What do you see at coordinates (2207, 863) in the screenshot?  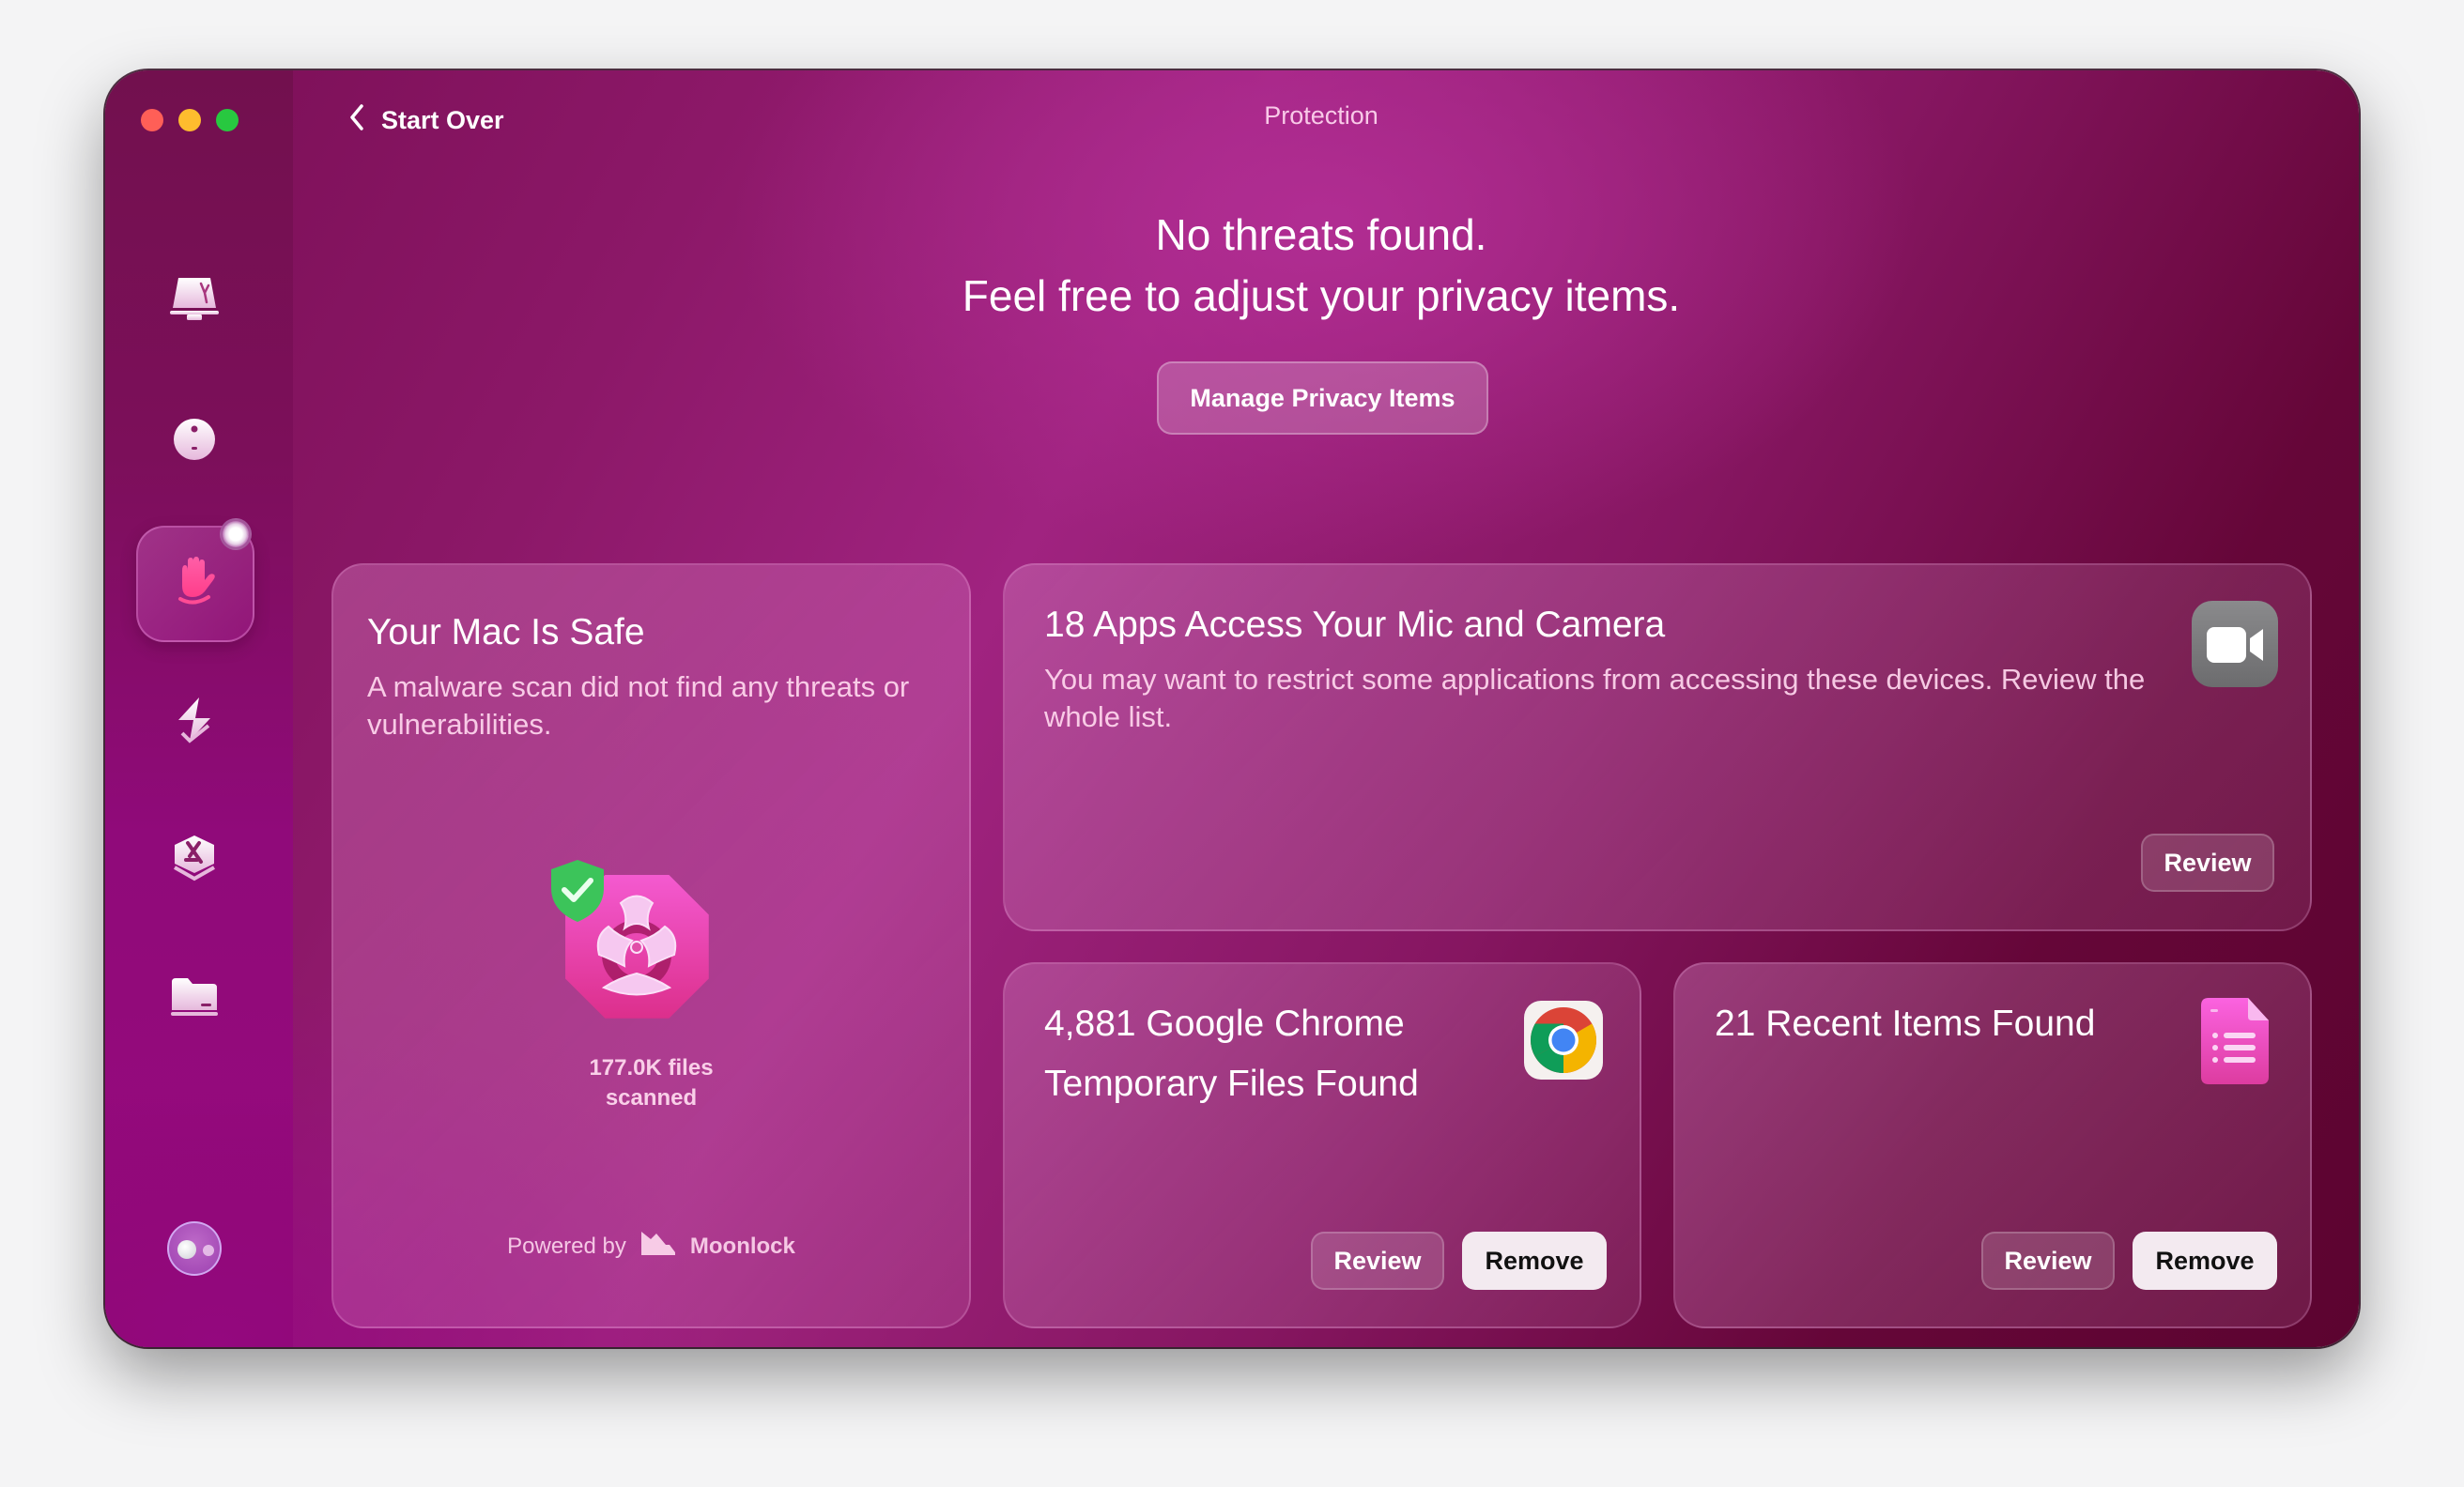 I see `mic-camera-review-button: Review` at bounding box center [2207, 863].